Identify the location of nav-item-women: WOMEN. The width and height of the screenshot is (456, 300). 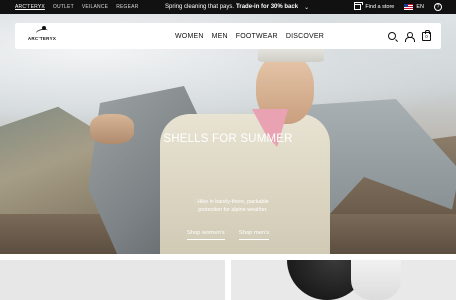
(189, 36).